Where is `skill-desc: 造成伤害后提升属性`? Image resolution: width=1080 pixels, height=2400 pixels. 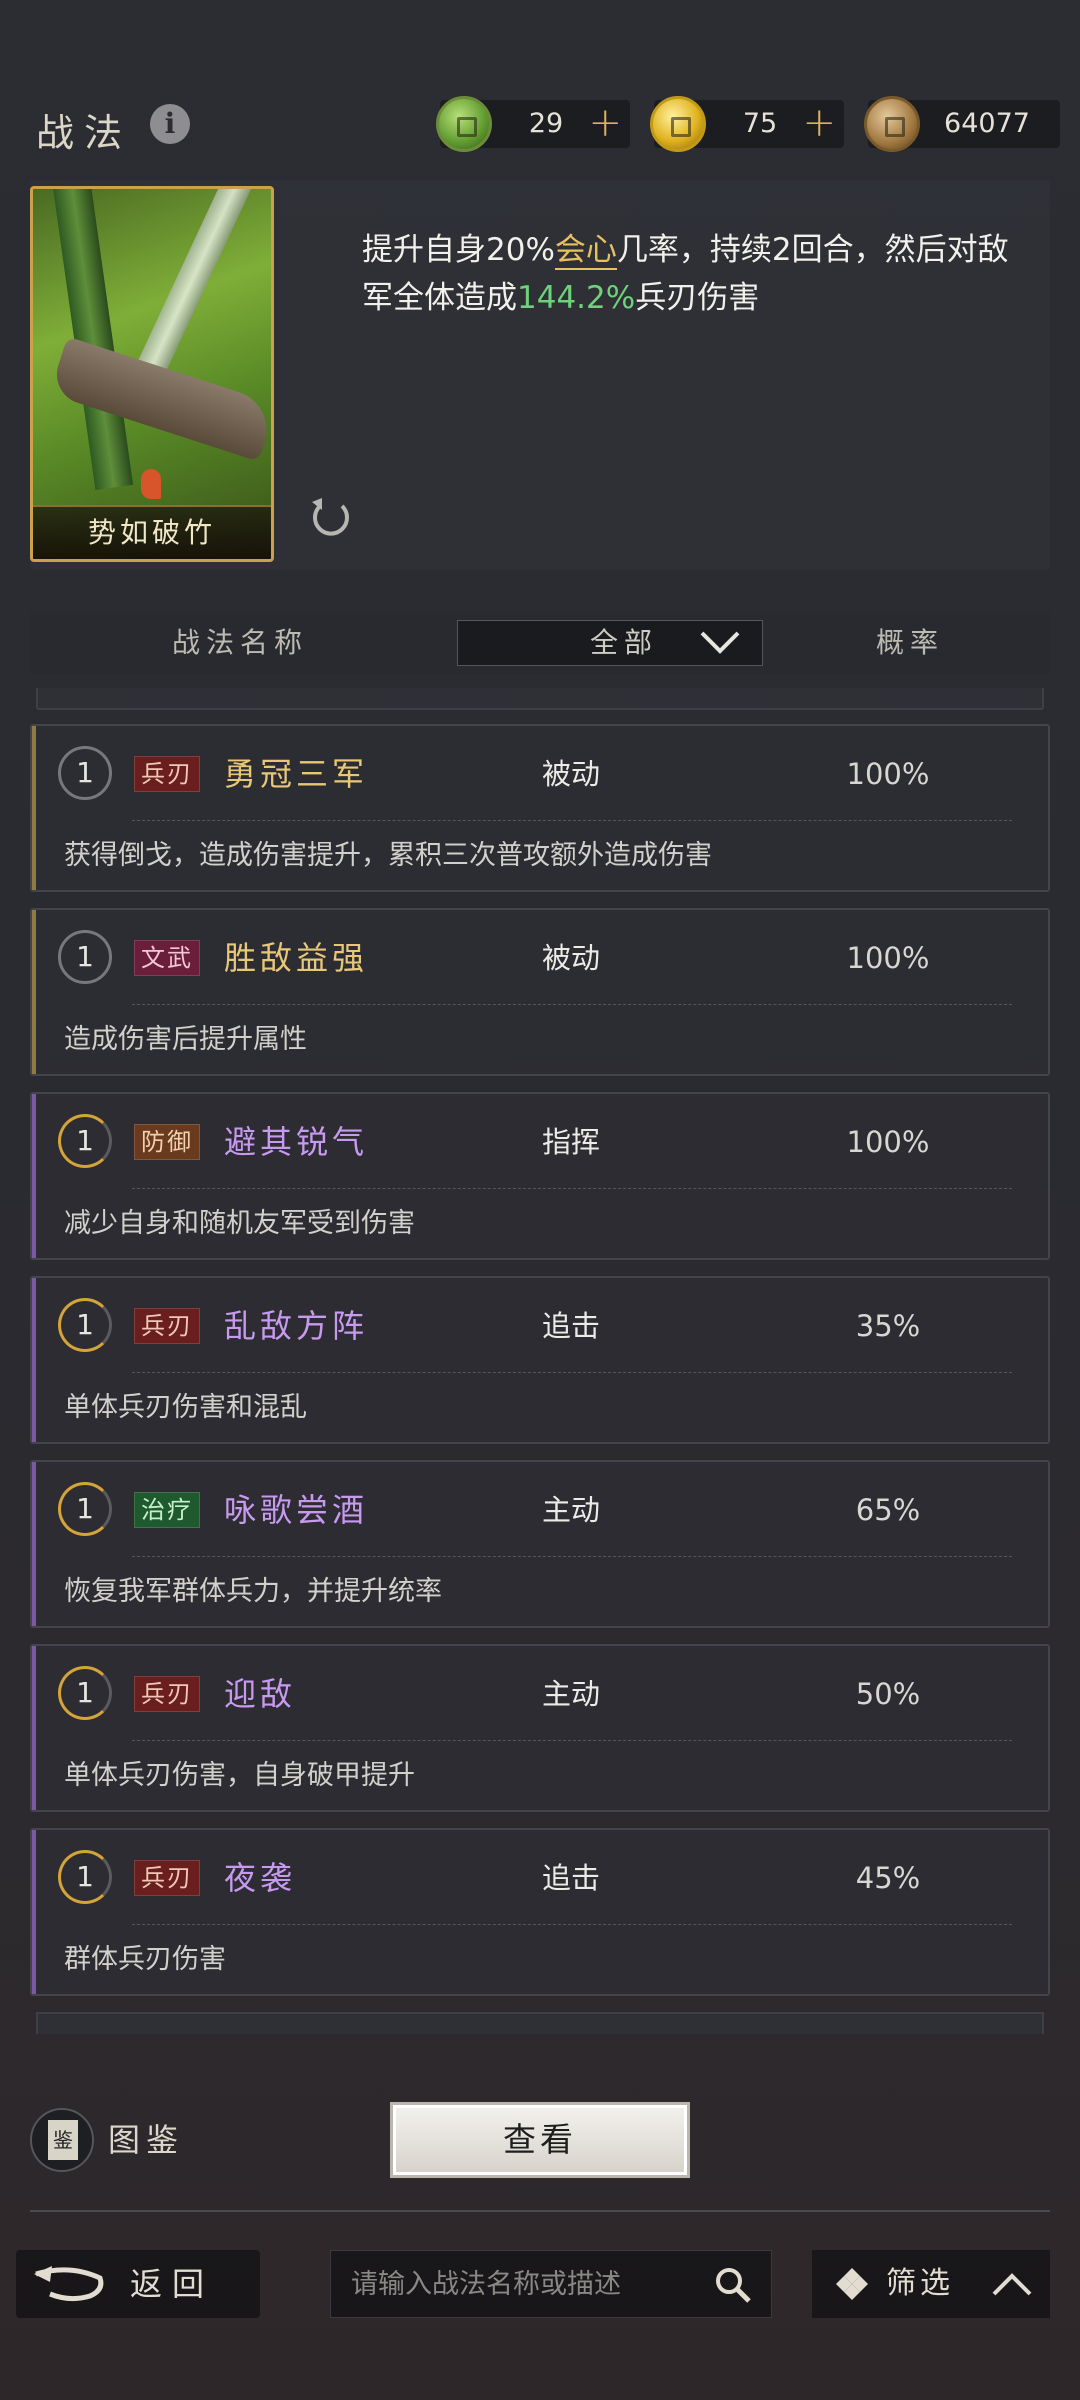 skill-desc: 造成伤害后提升属性 is located at coordinates (185, 1039).